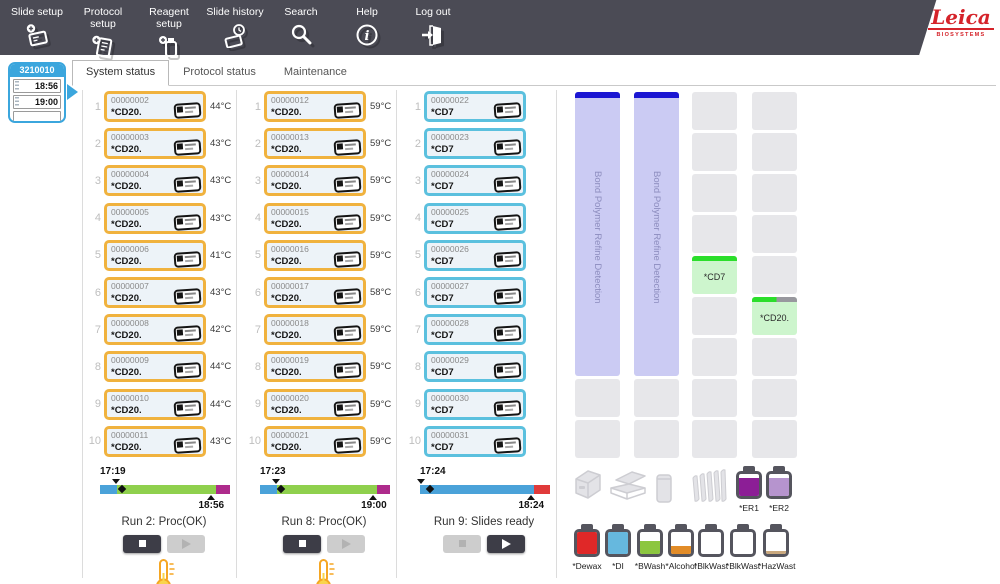  Describe the element at coordinates (749, 482) in the screenshot. I see `supply-bottle-er1` at that location.